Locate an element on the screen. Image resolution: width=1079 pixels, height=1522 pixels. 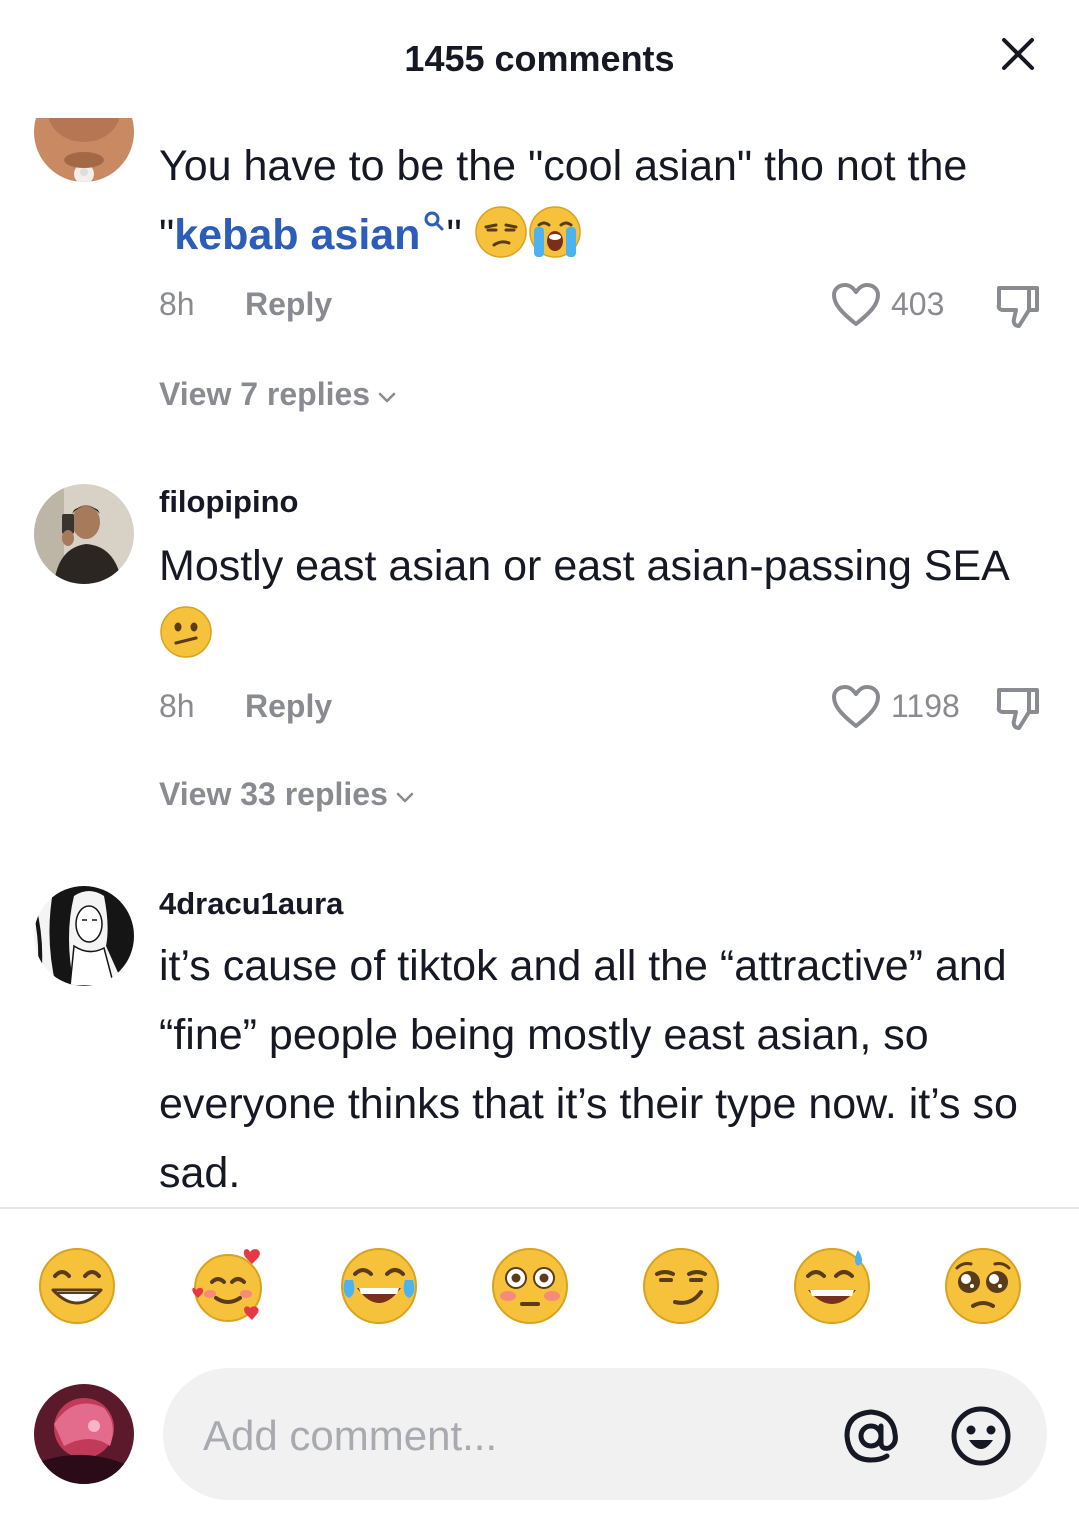
comment-username: filopipino is located at coordinates (228, 502).